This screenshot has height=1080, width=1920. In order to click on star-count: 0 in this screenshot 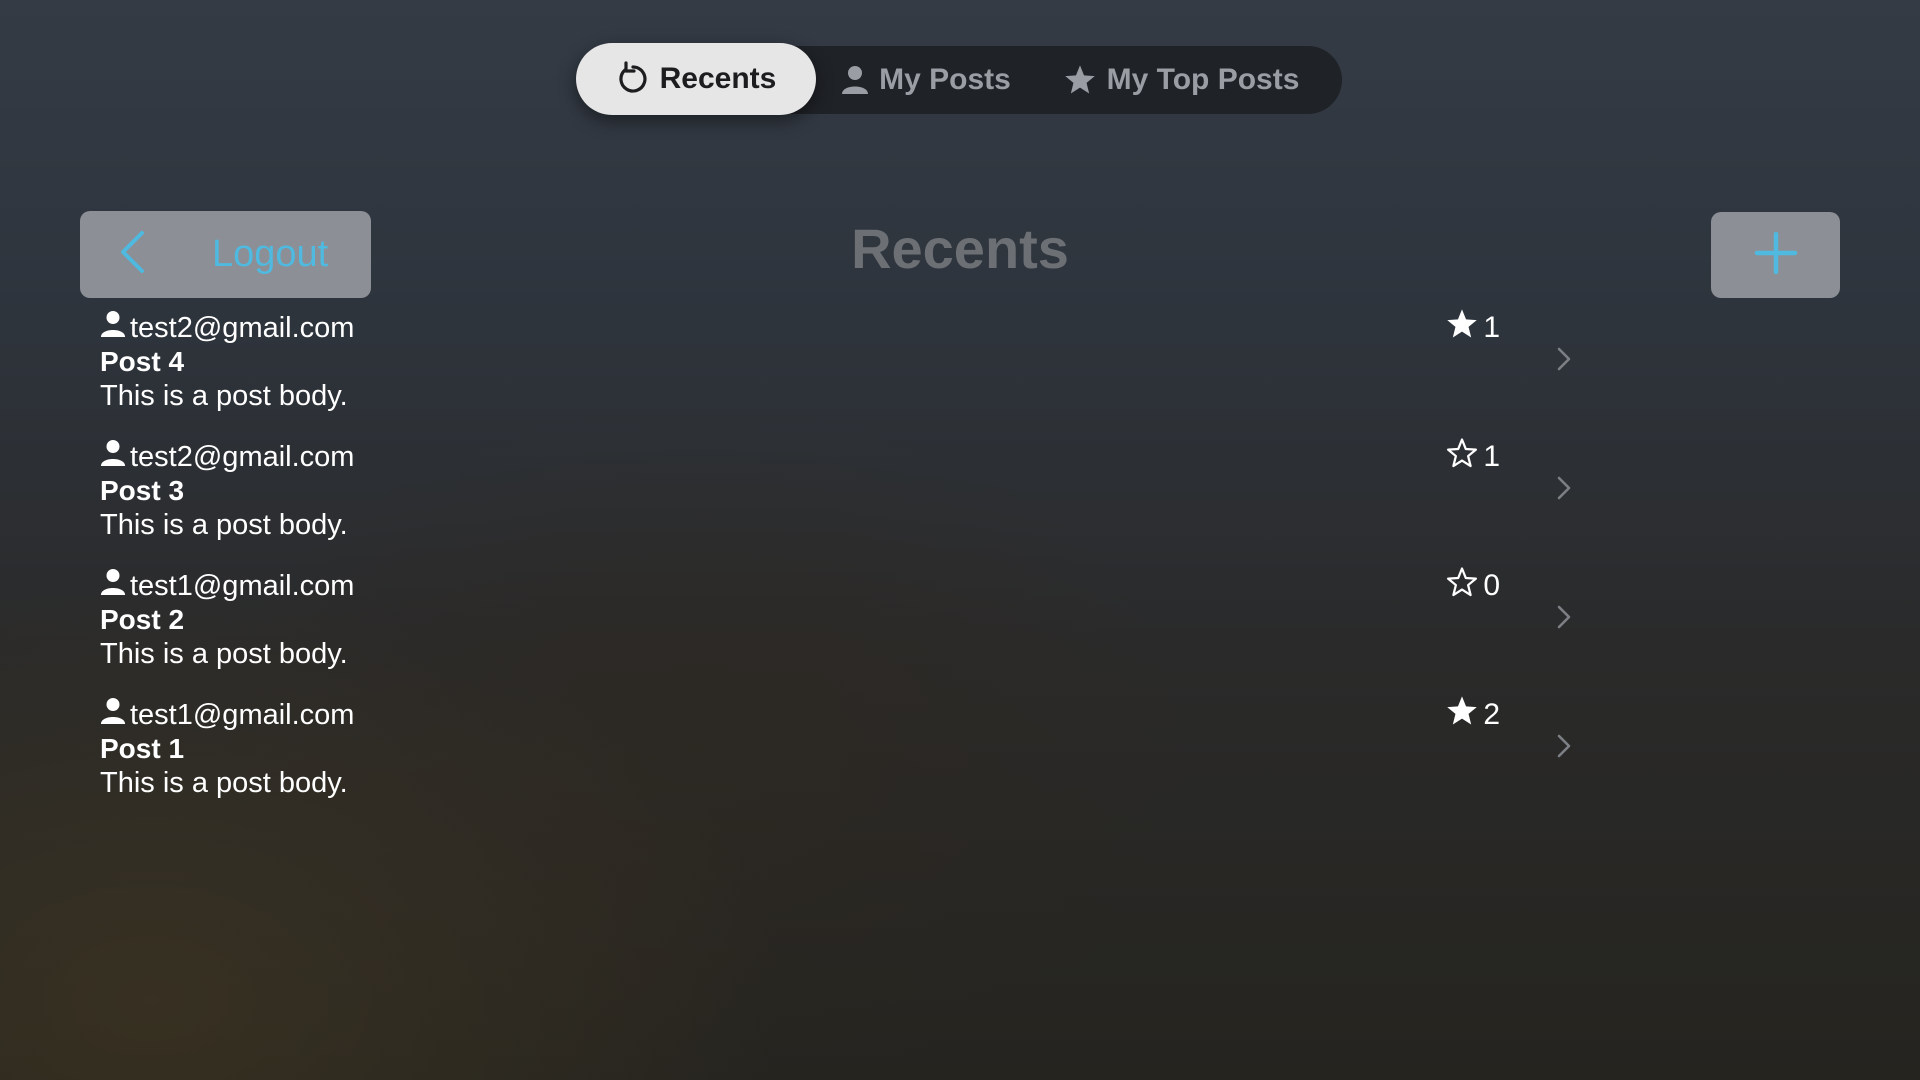, I will do `click(1491, 585)`.